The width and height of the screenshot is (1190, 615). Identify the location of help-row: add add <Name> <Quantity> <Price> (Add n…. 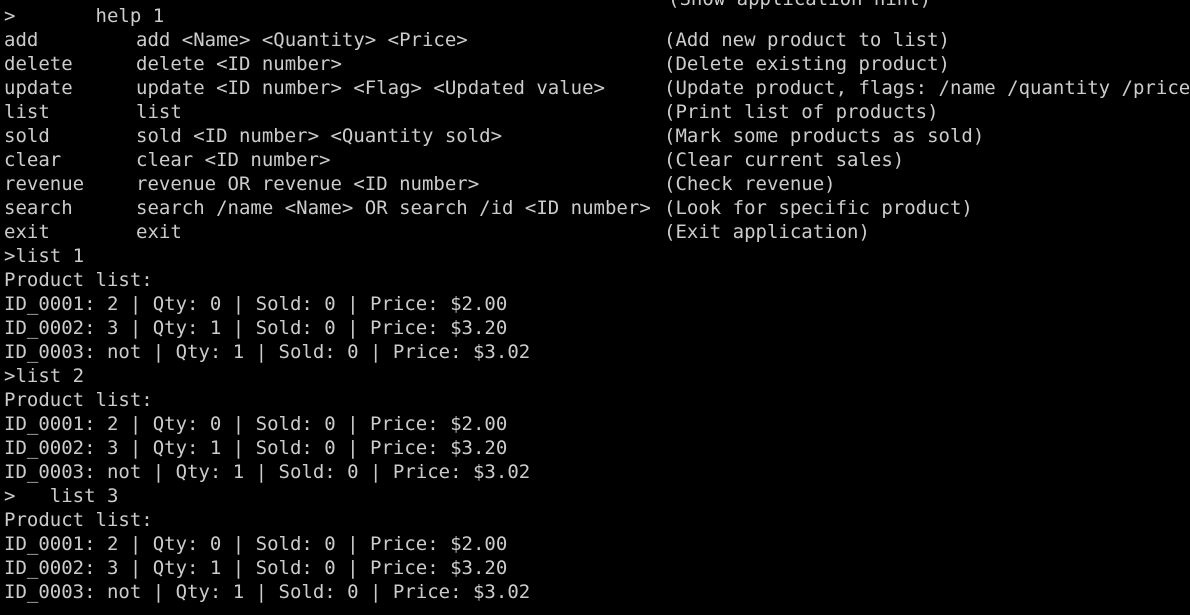
(477, 40).